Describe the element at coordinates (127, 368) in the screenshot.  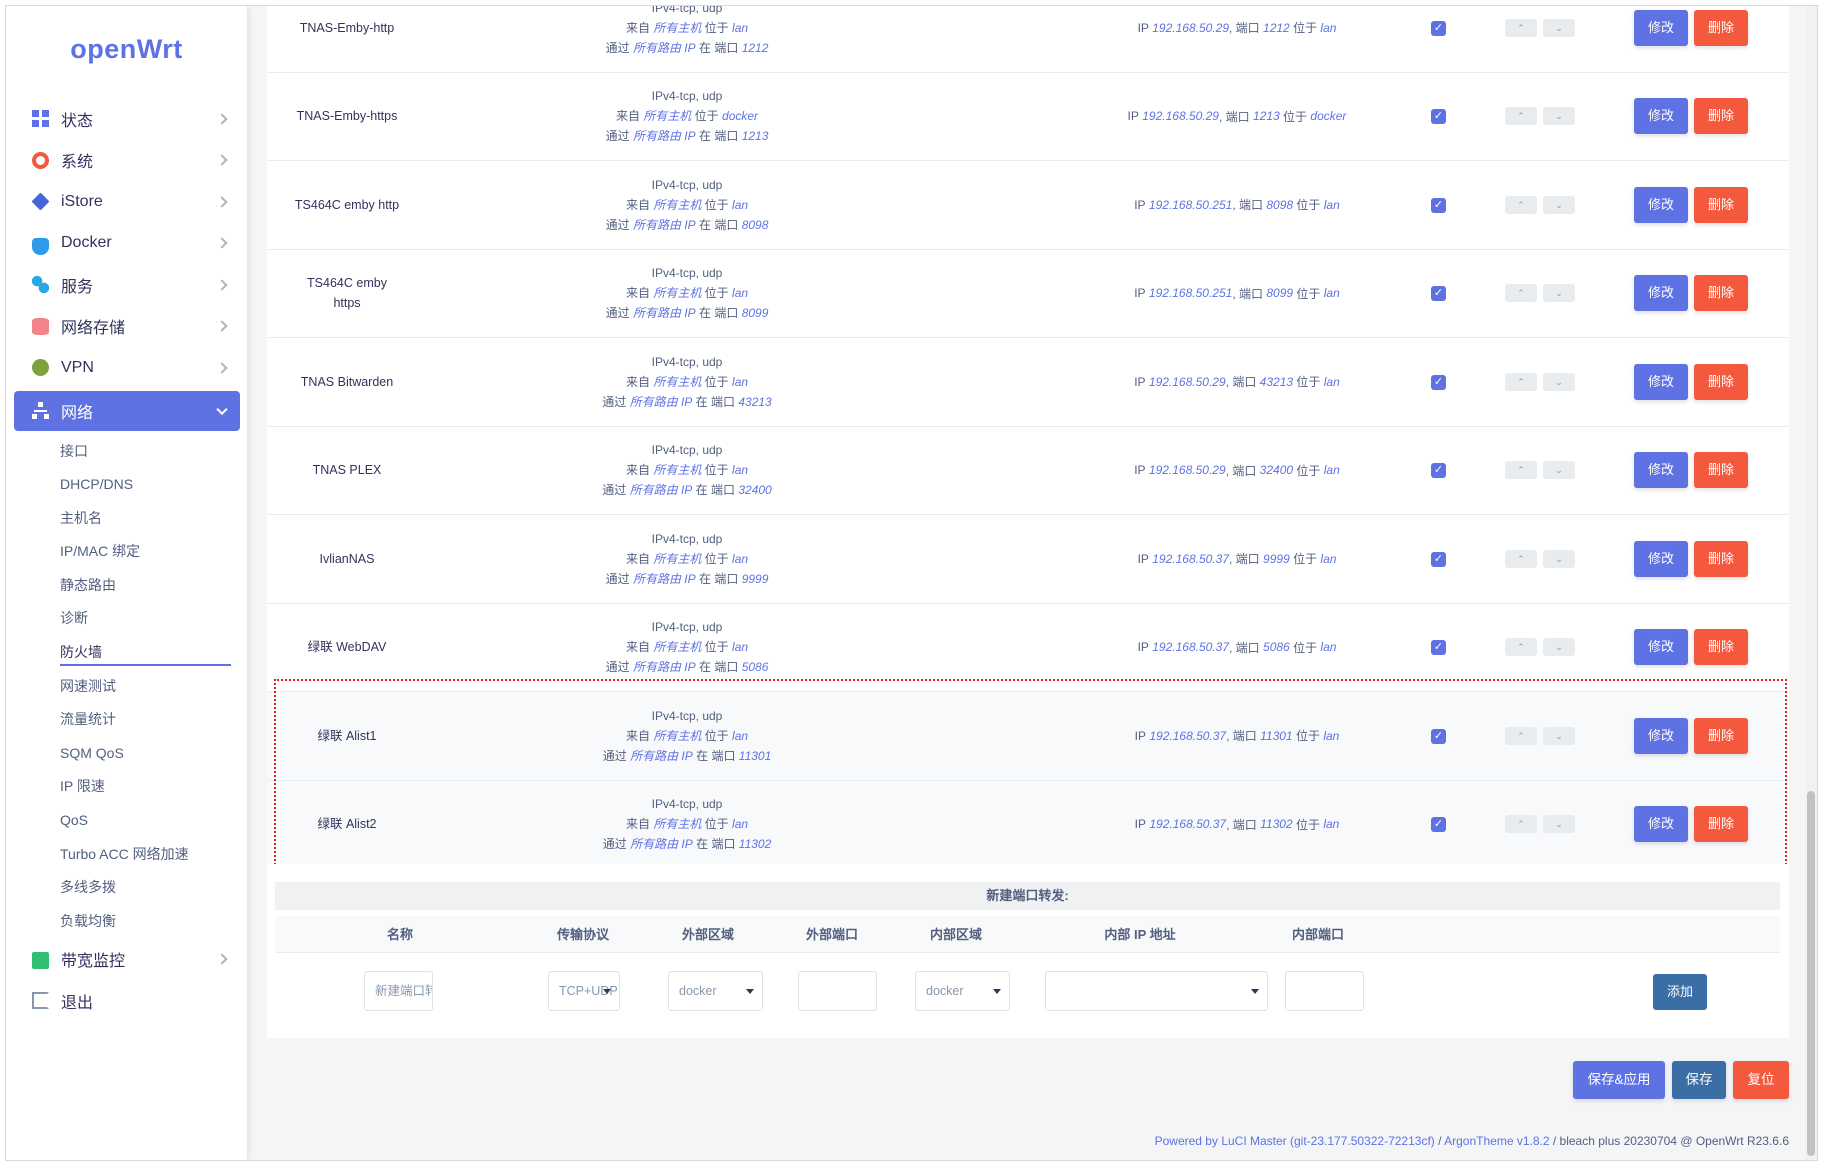
I see `sidebar-item-vpn: VPN` at that location.